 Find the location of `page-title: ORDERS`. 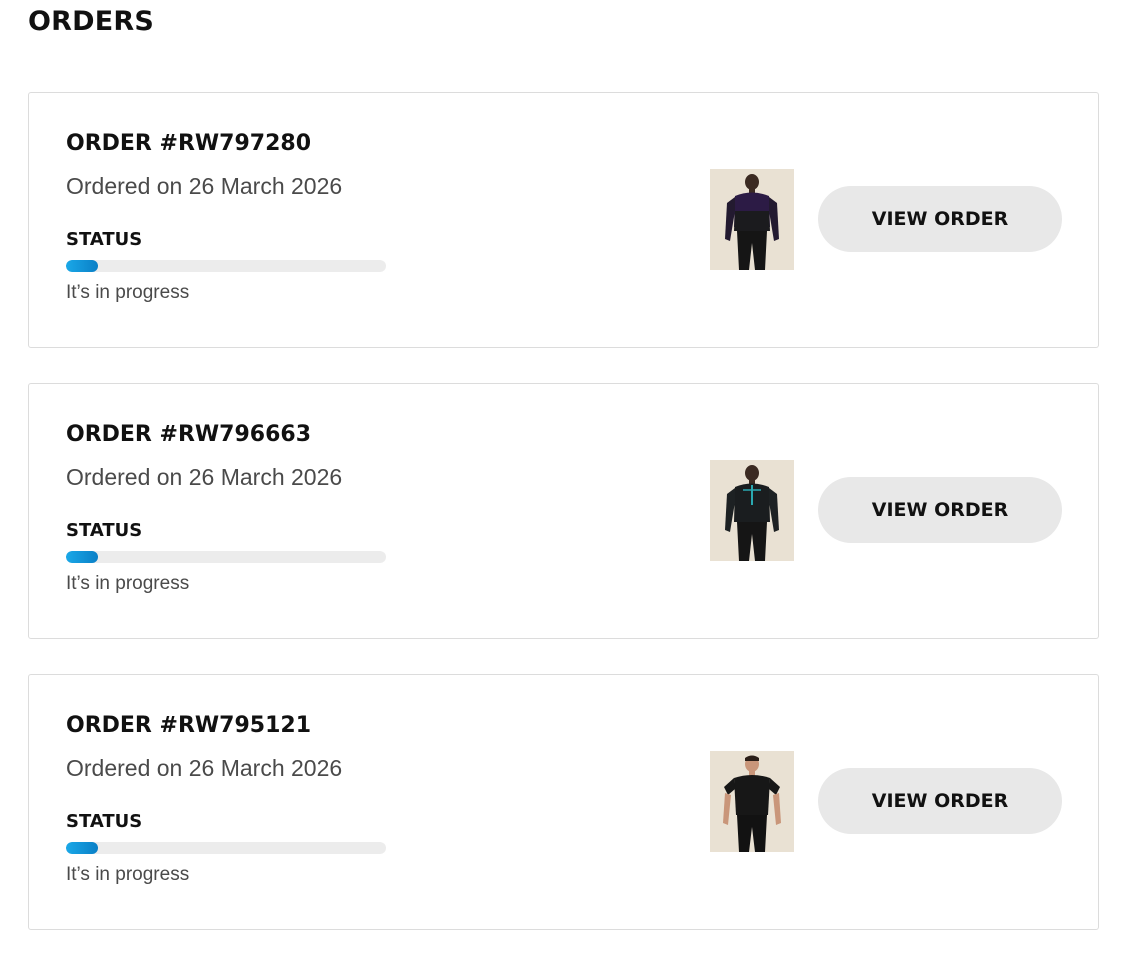

page-title: ORDERS is located at coordinates (91, 21).